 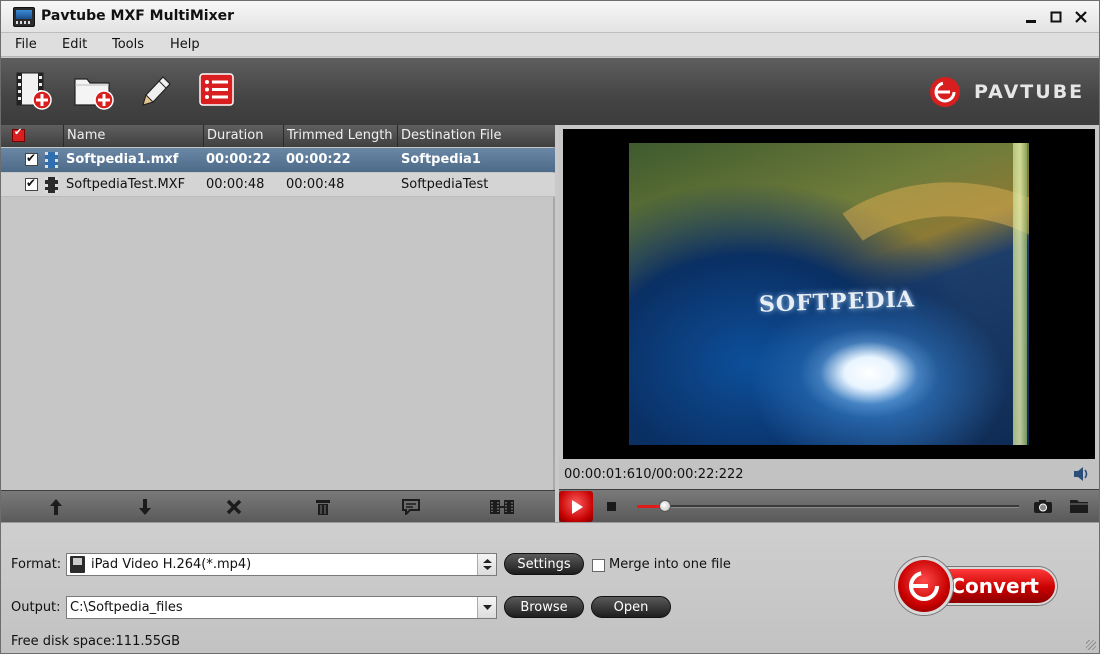 What do you see at coordinates (544, 564) in the screenshot?
I see `settings-button: Settings` at bounding box center [544, 564].